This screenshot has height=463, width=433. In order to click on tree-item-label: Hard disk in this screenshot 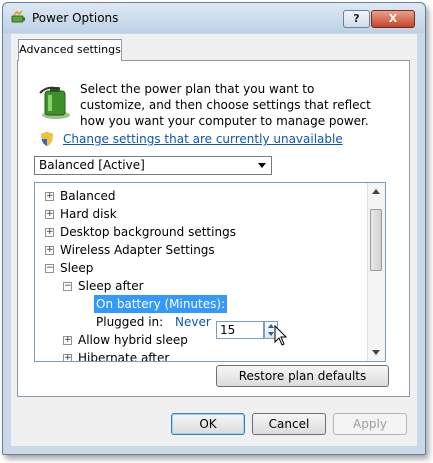, I will do `click(88, 214)`.